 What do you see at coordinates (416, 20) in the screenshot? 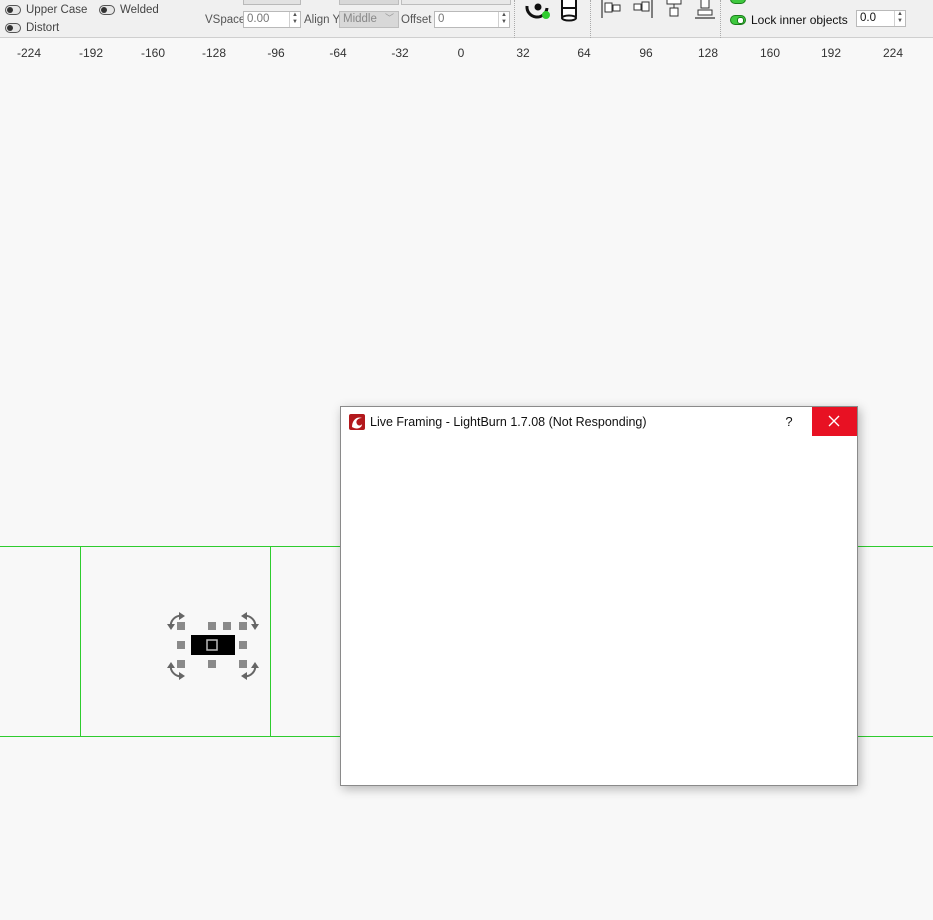
I see `offset-label: Offset` at bounding box center [416, 20].